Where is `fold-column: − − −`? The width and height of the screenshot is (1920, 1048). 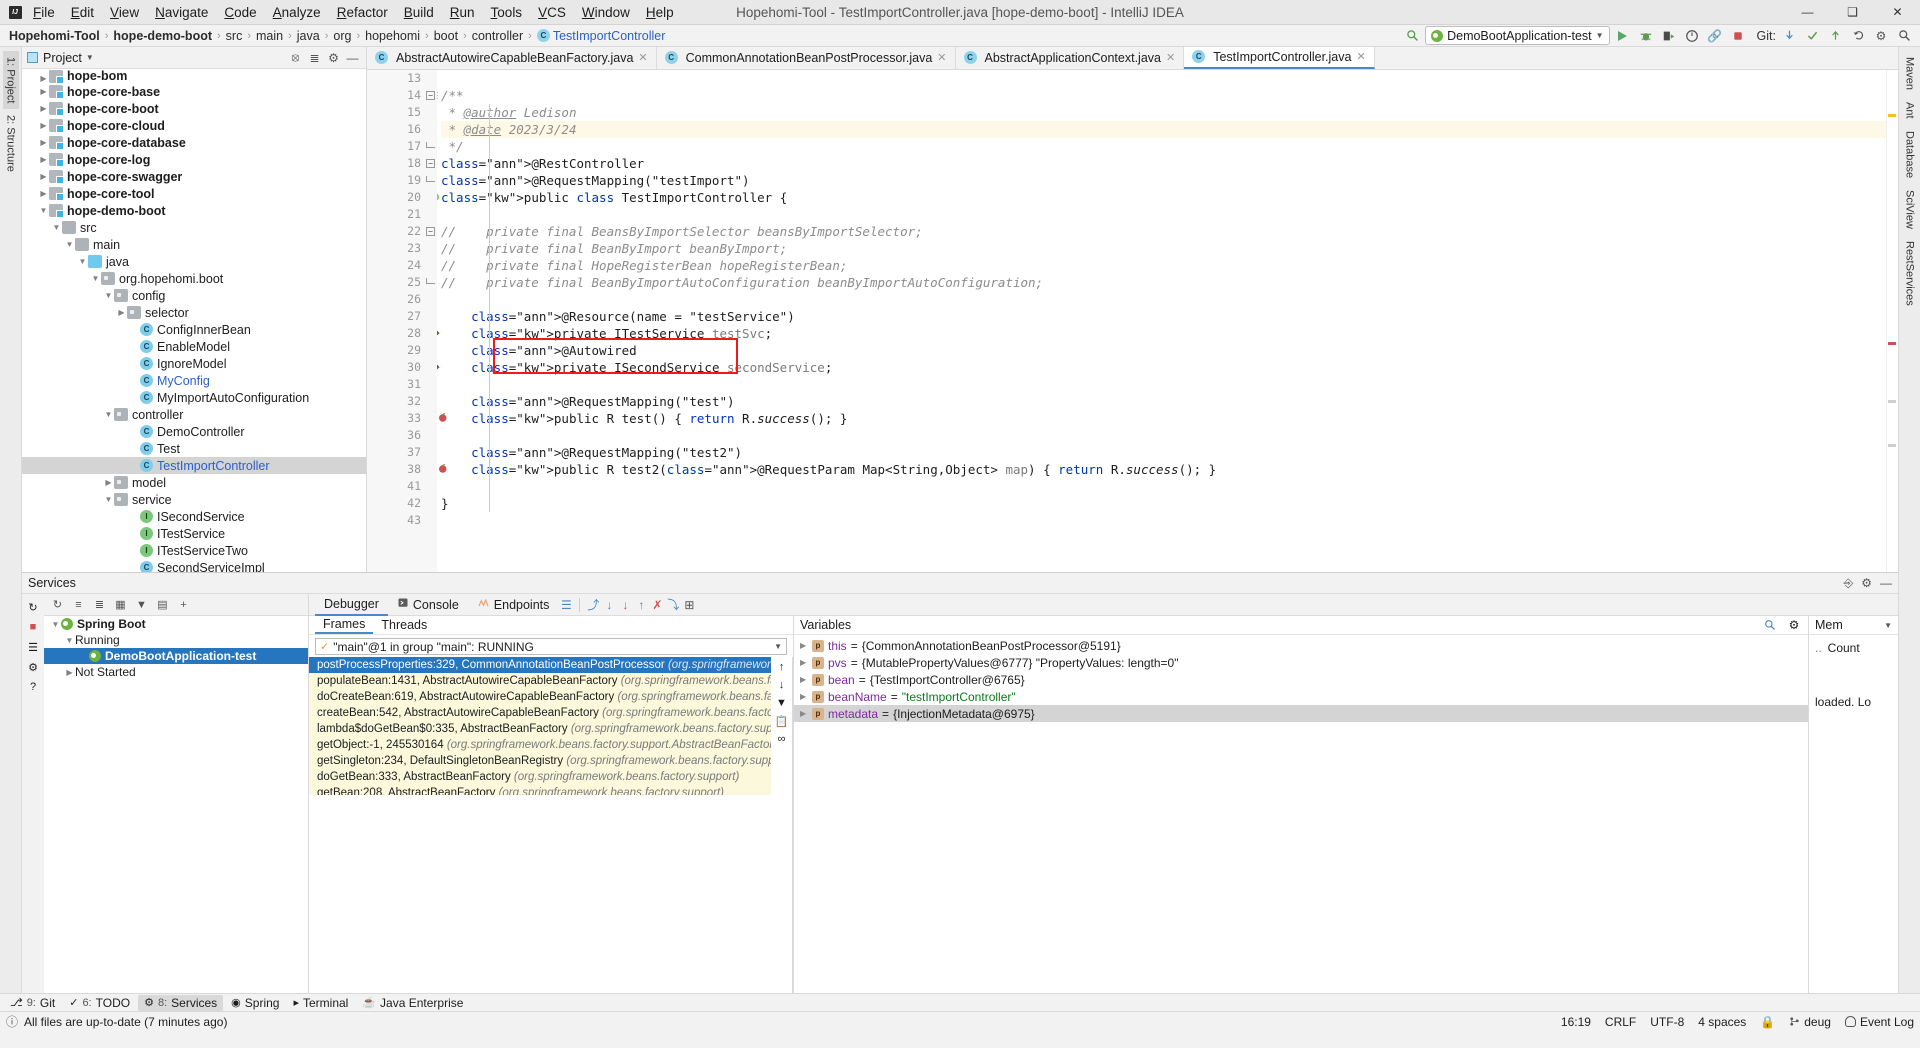 fold-column: − − − is located at coordinates (431, 321).